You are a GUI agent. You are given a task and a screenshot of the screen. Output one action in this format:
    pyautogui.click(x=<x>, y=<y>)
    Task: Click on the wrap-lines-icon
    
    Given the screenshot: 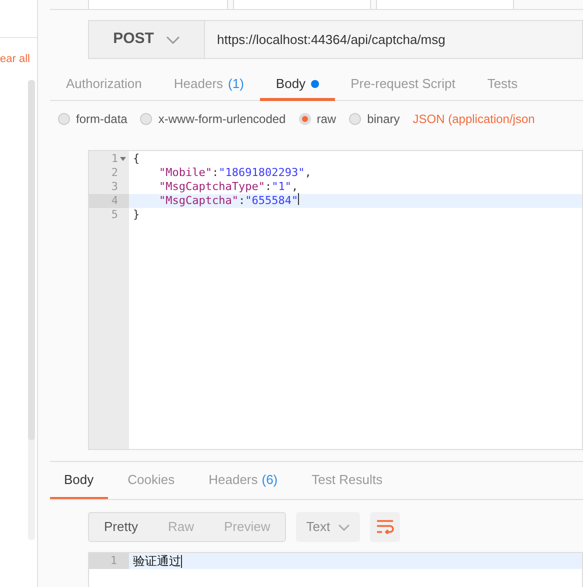 What is the action you would take?
    pyautogui.click(x=385, y=527)
    